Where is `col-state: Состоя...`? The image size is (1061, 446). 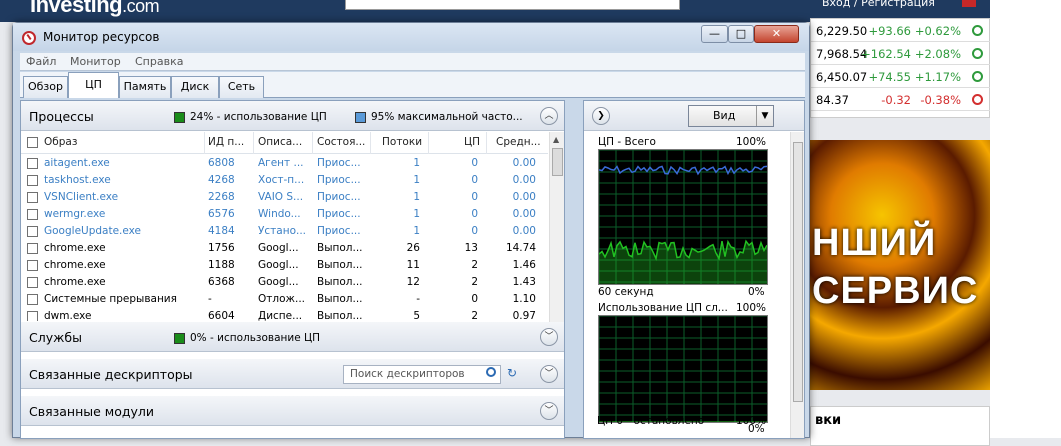 col-state: Состоя... is located at coordinates (341, 142).